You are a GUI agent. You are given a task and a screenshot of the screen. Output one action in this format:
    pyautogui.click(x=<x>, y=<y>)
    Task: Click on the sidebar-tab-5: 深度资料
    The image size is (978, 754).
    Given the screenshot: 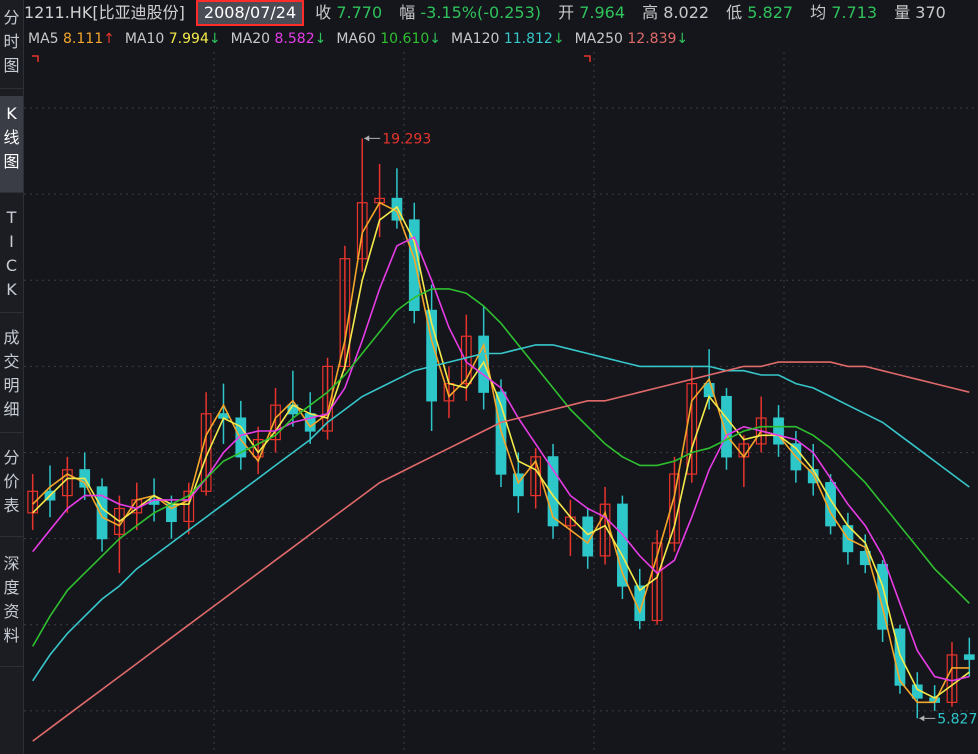 What is the action you would take?
    pyautogui.click(x=11, y=606)
    